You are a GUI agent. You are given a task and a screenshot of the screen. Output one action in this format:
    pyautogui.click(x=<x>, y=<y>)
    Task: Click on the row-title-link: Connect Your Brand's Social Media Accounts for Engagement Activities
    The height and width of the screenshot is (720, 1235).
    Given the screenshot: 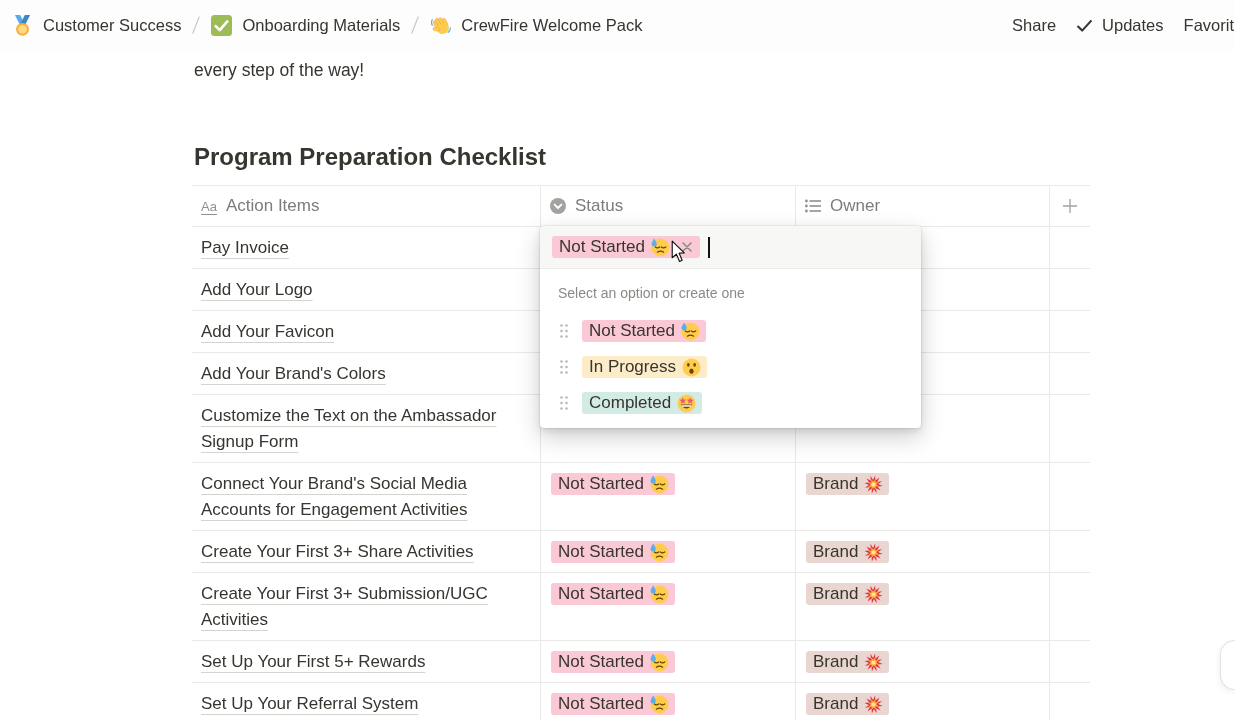 What is the action you would take?
    pyautogui.click(x=366, y=497)
    